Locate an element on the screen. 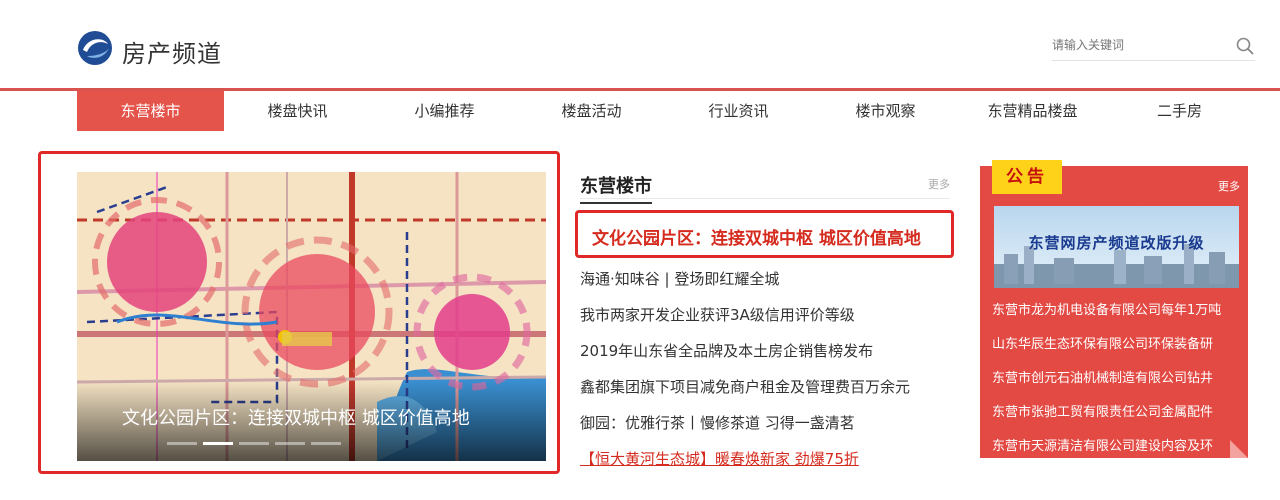 This screenshot has width=1280, height=500. notice-item: 山东华辰生态环保有限公司环保装备研 is located at coordinates (1118, 351).